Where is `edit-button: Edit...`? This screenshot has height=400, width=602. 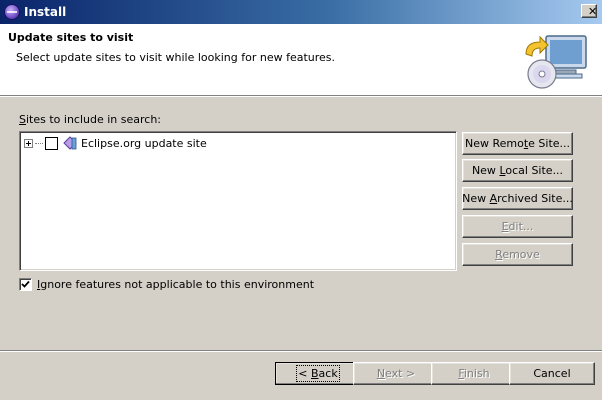 edit-button: Edit... is located at coordinates (517, 226).